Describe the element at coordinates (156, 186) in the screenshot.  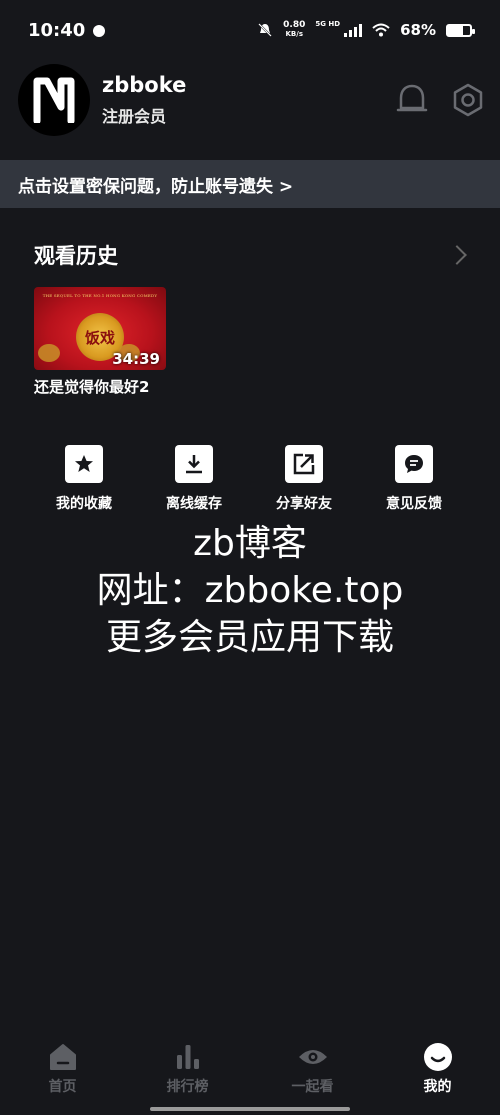
I see `banner-text: 点击设置密保问题，防止账号遗失 >` at that location.